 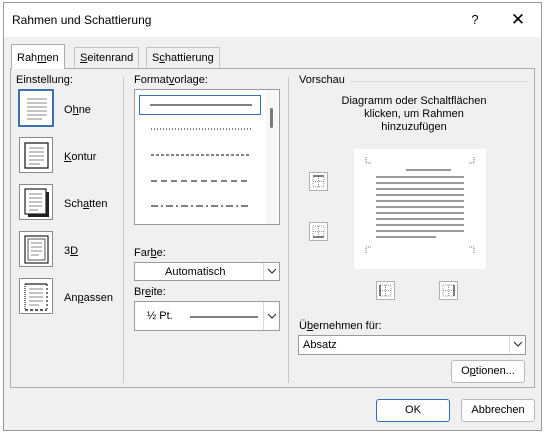 I want to click on border-bottom-icon, so click(x=318, y=231).